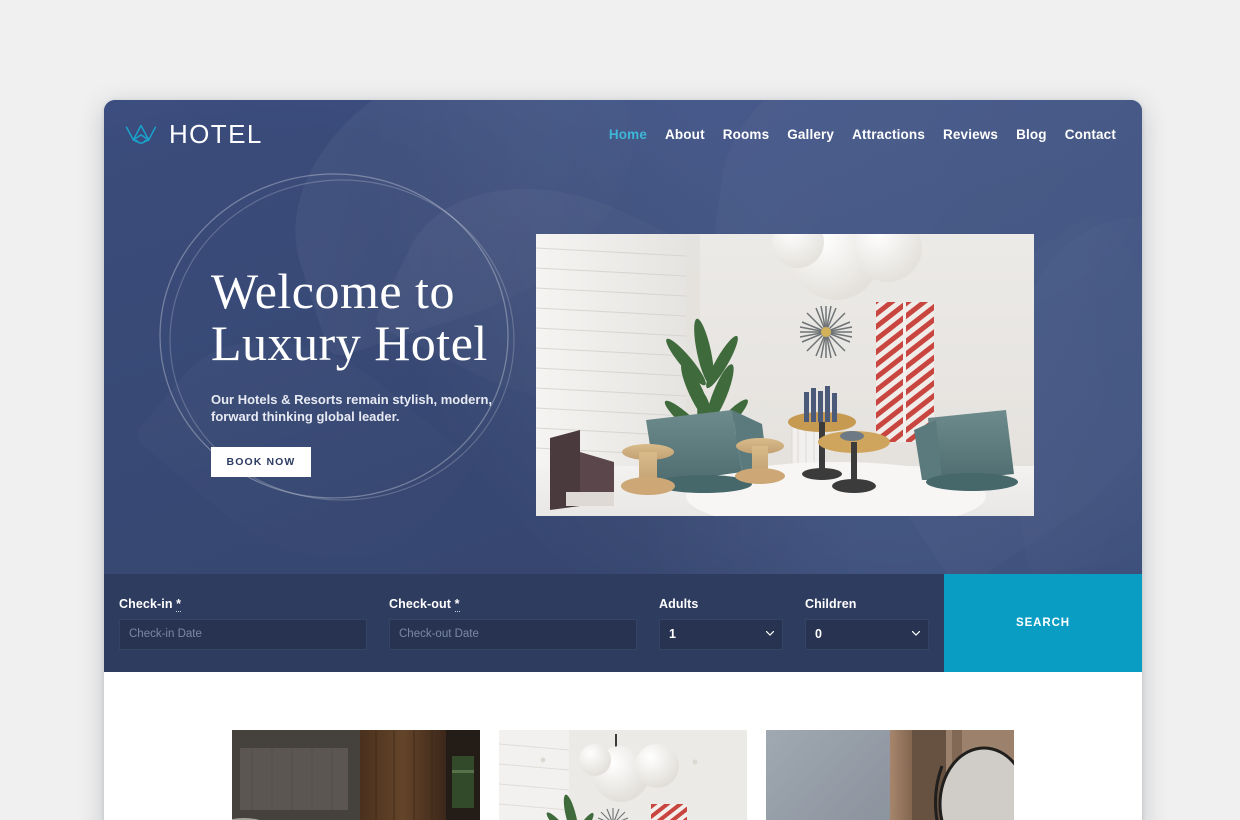 The width and height of the screenshot is (1240, 820). Describe the element at coordinates (1090, 134) in the screenshot. I see `nav-item-contact: Contact` at that location.